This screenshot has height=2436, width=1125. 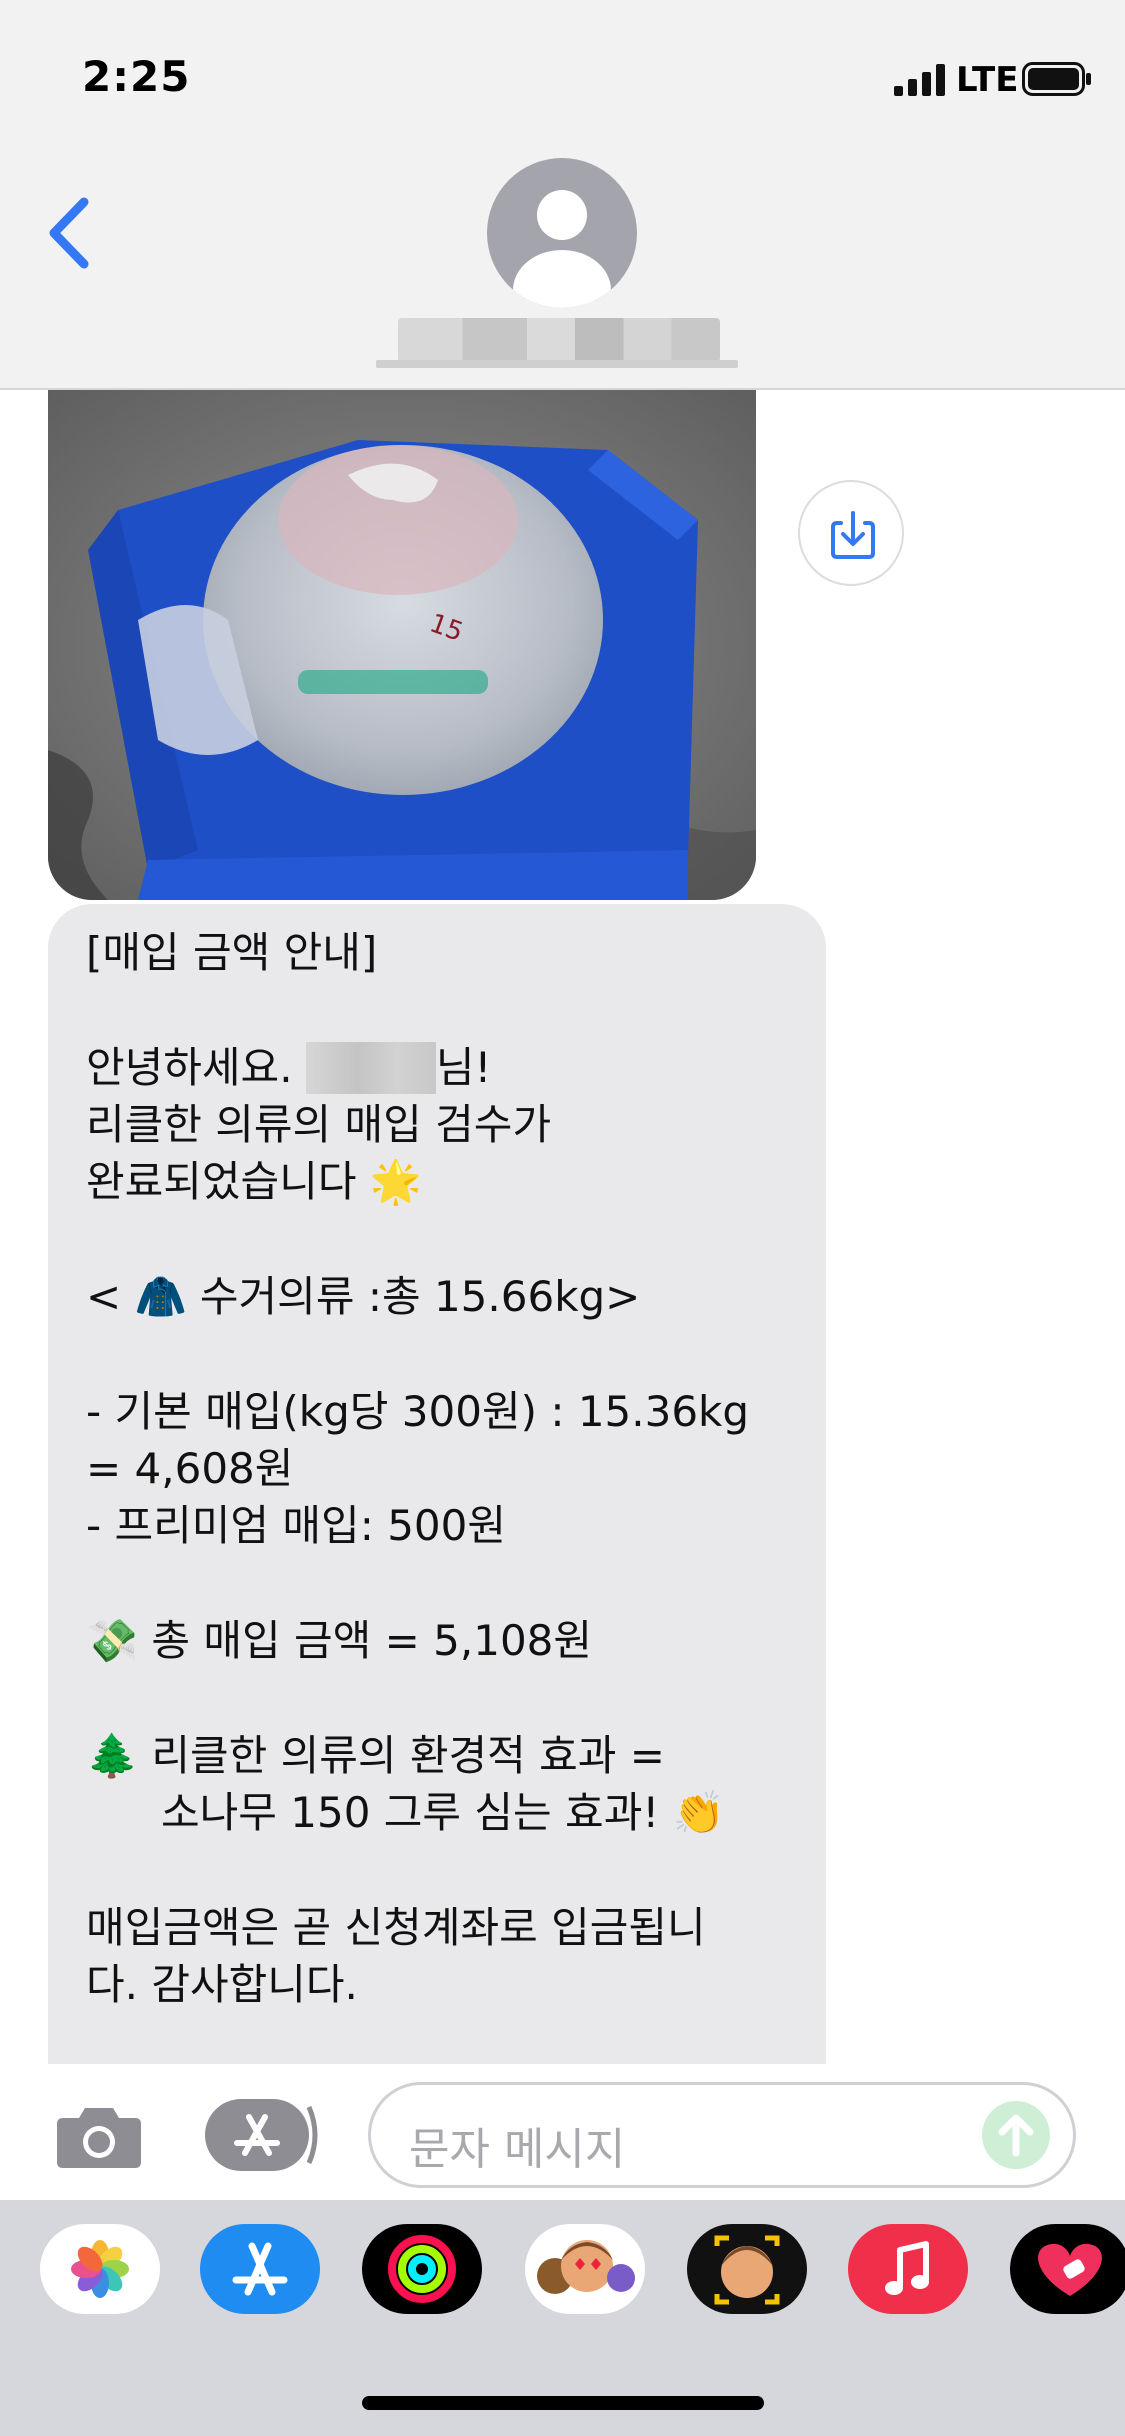 I want to click on total-amount-line: 💸 총 매입 금액 = 5,108원, so click(x=438, y=1640).